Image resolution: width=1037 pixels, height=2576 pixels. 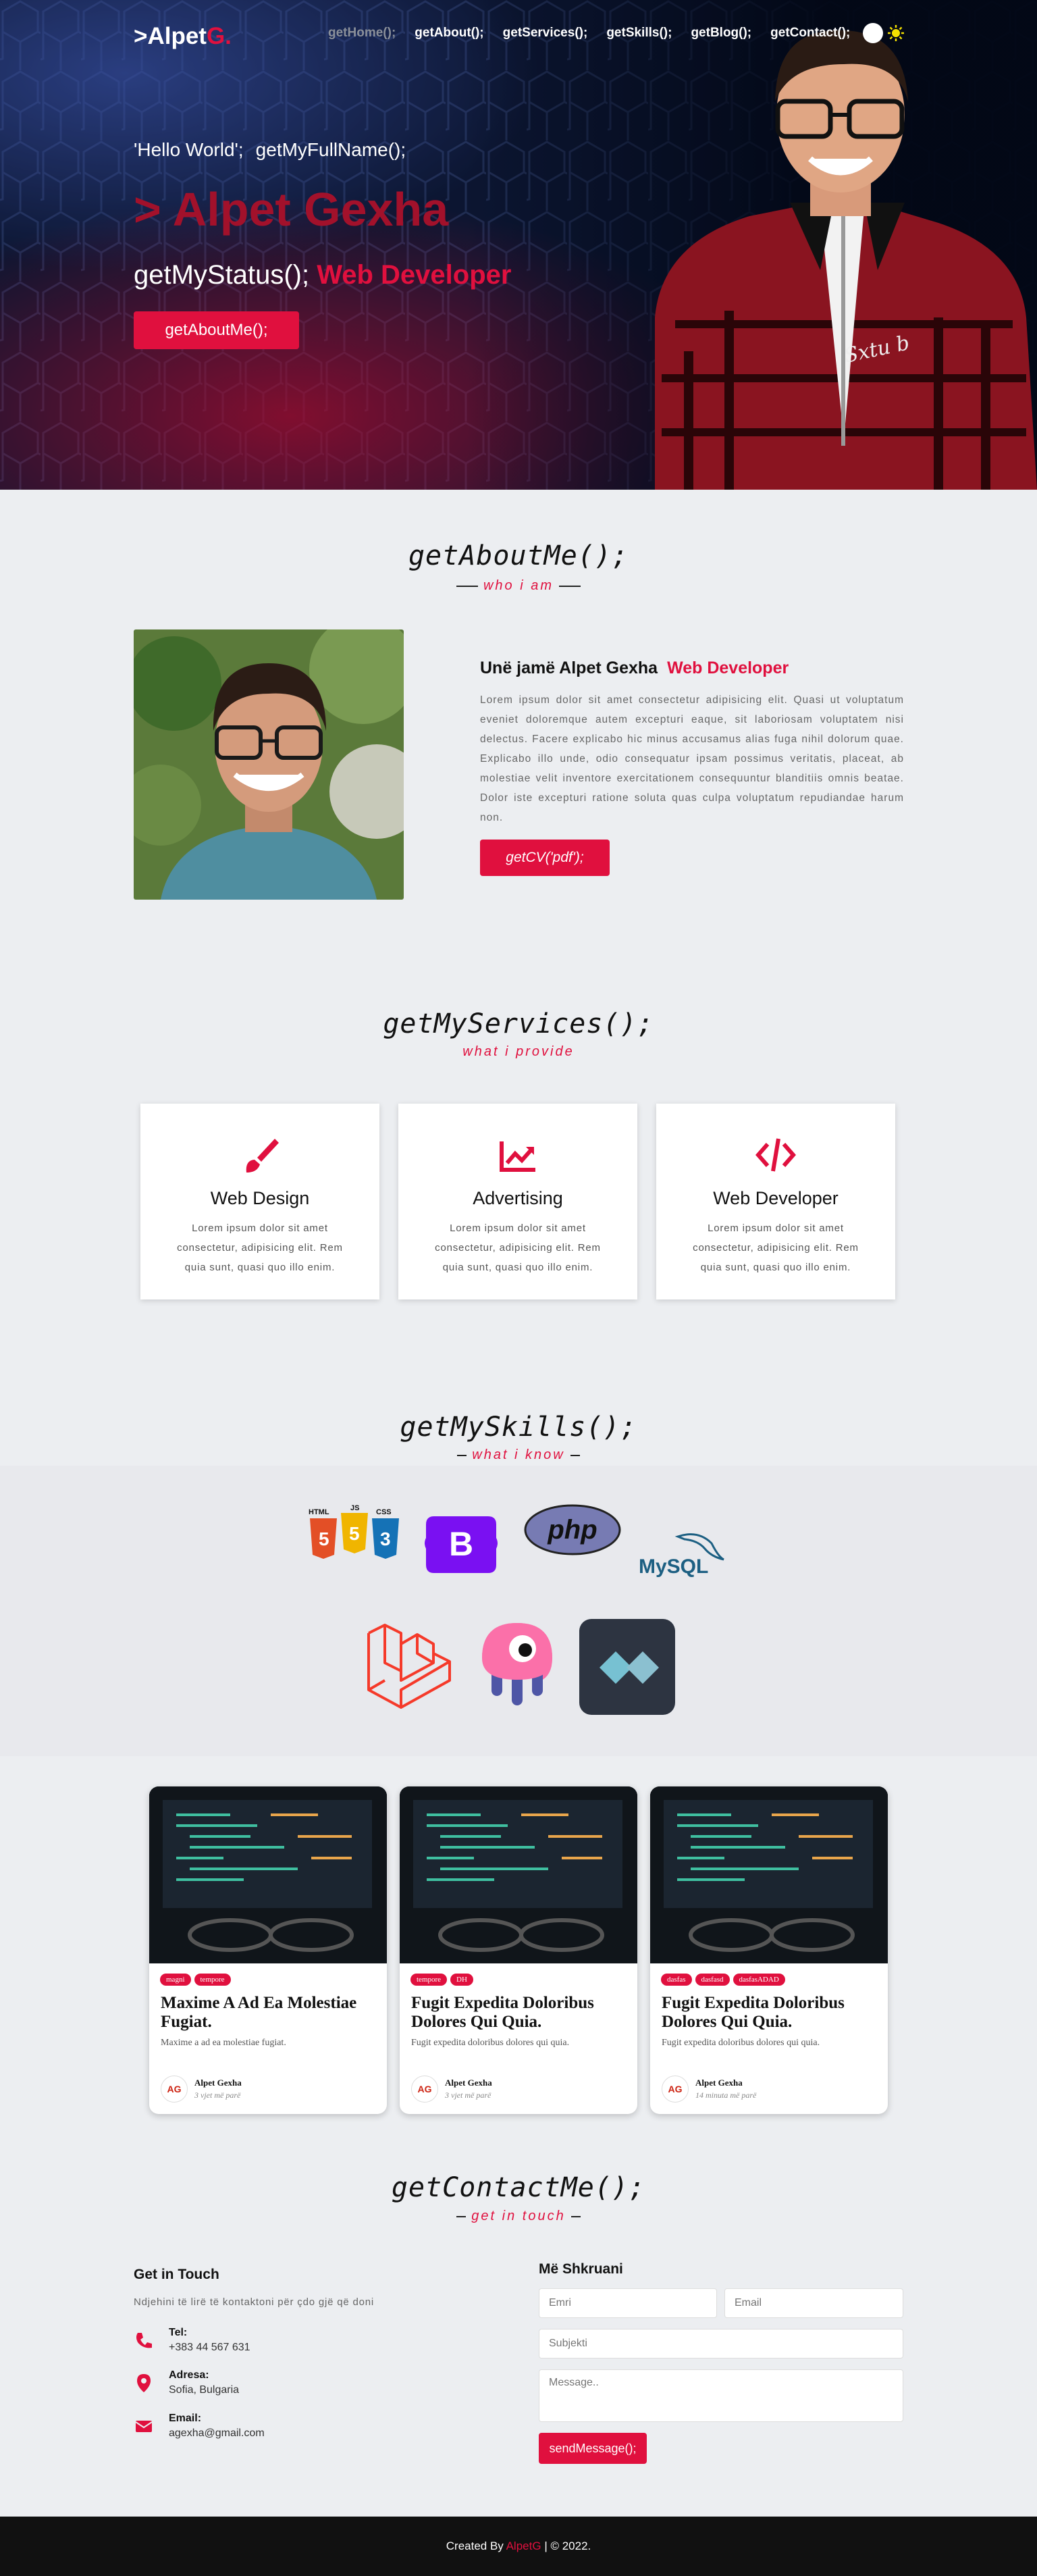 What do you see at coordinates (192, 2340) in the screenshot?
I see `contact-phone: Tel: +383 44 567 631` at bounding box center [192, 2340].